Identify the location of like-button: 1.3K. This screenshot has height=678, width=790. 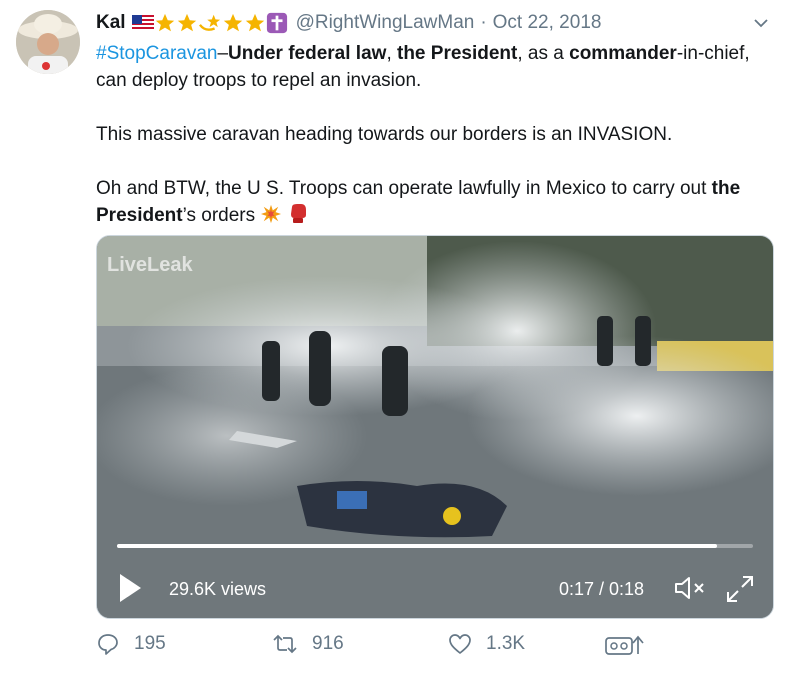
(486, 644).